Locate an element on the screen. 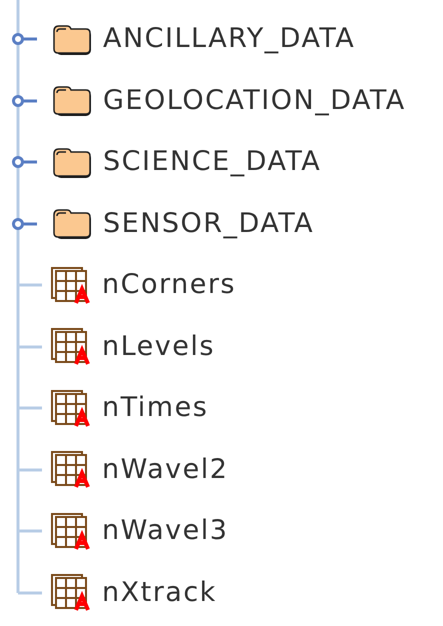 Image resolution: width=443 pixels, height=626 pixels. tree-item-label: ANCILLARY_DATA is located at coordinates (229, 38).